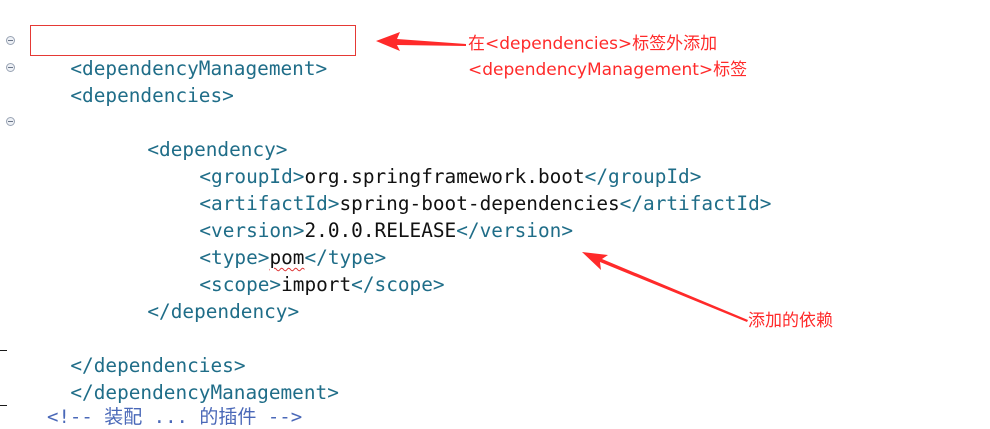 This screenshot has height=429, width=990. Describe the element at coordinates (665, 287) in the screenshot. I see `arrow-bottom` at that location.